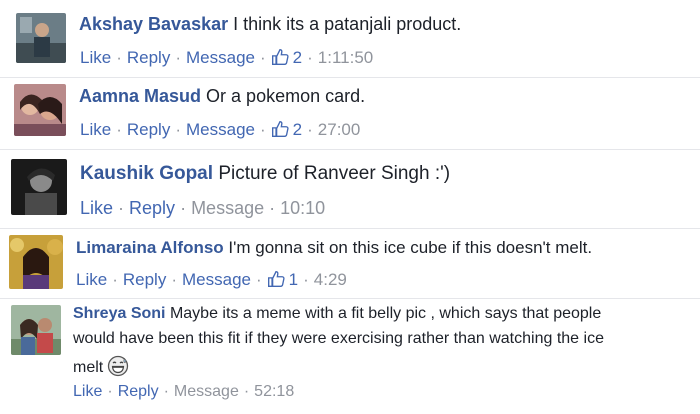 Image resolution: width=700 pixels, height=414 pixels. What do you see at coordinates (118, 368) in the screenshot?
I see `grinning-sweat-emoji-icon` at bounding box center [118, 368].